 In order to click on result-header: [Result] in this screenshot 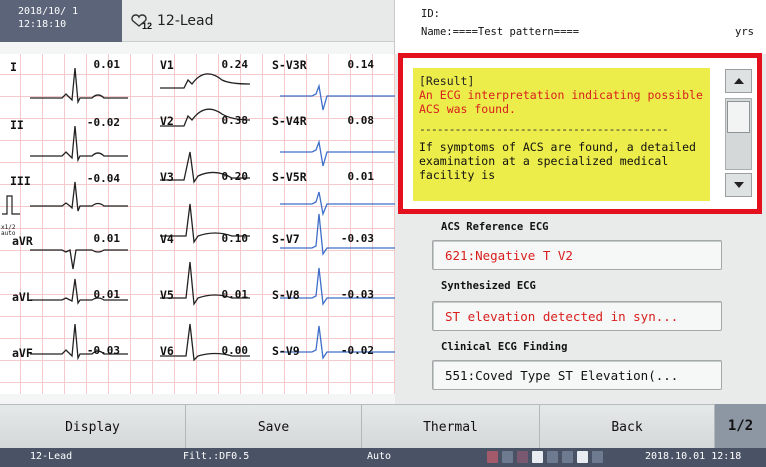, I will do `click(447, 81)`.